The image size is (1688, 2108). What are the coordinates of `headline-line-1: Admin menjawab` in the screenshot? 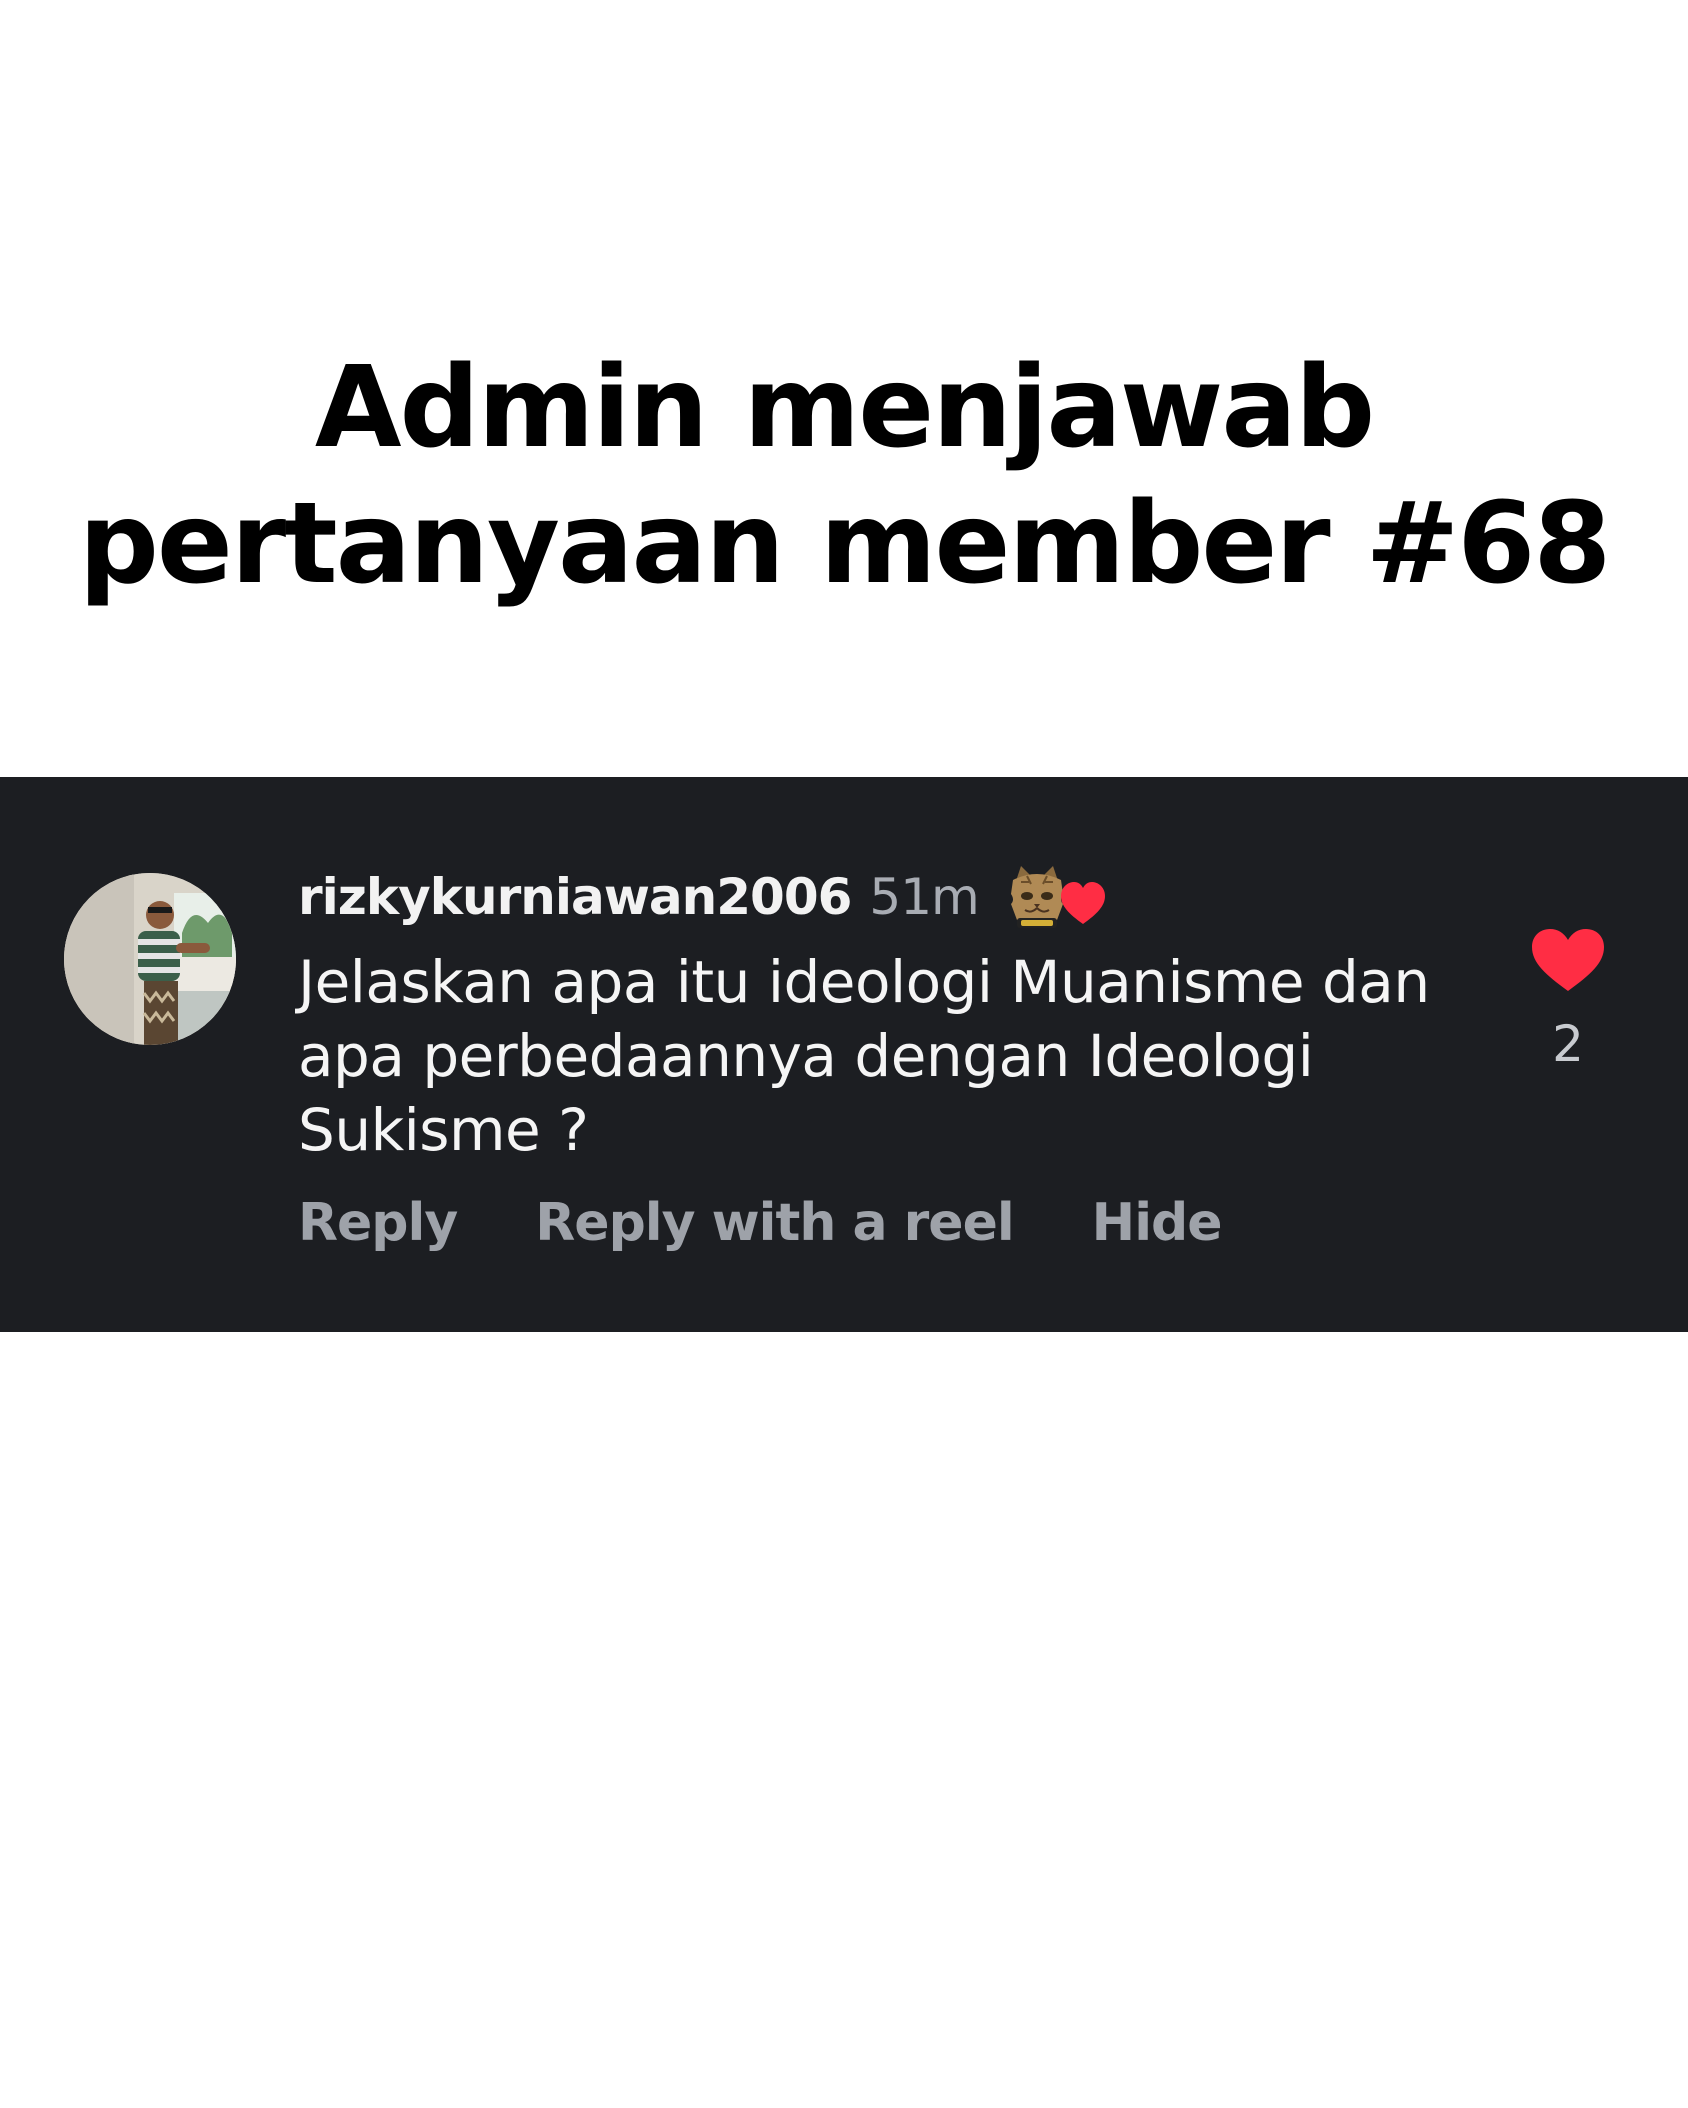 It's located at (844, 408).